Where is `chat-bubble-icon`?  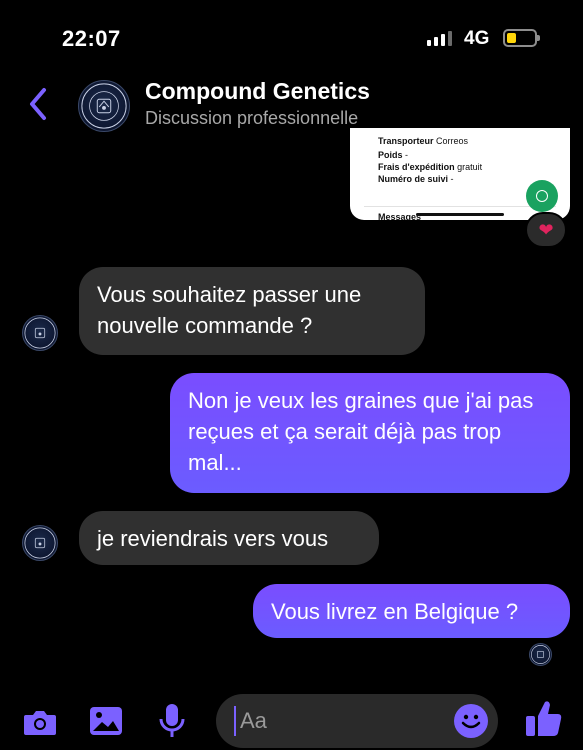
chat-bubble-icon is located at coordinates (542, 196).